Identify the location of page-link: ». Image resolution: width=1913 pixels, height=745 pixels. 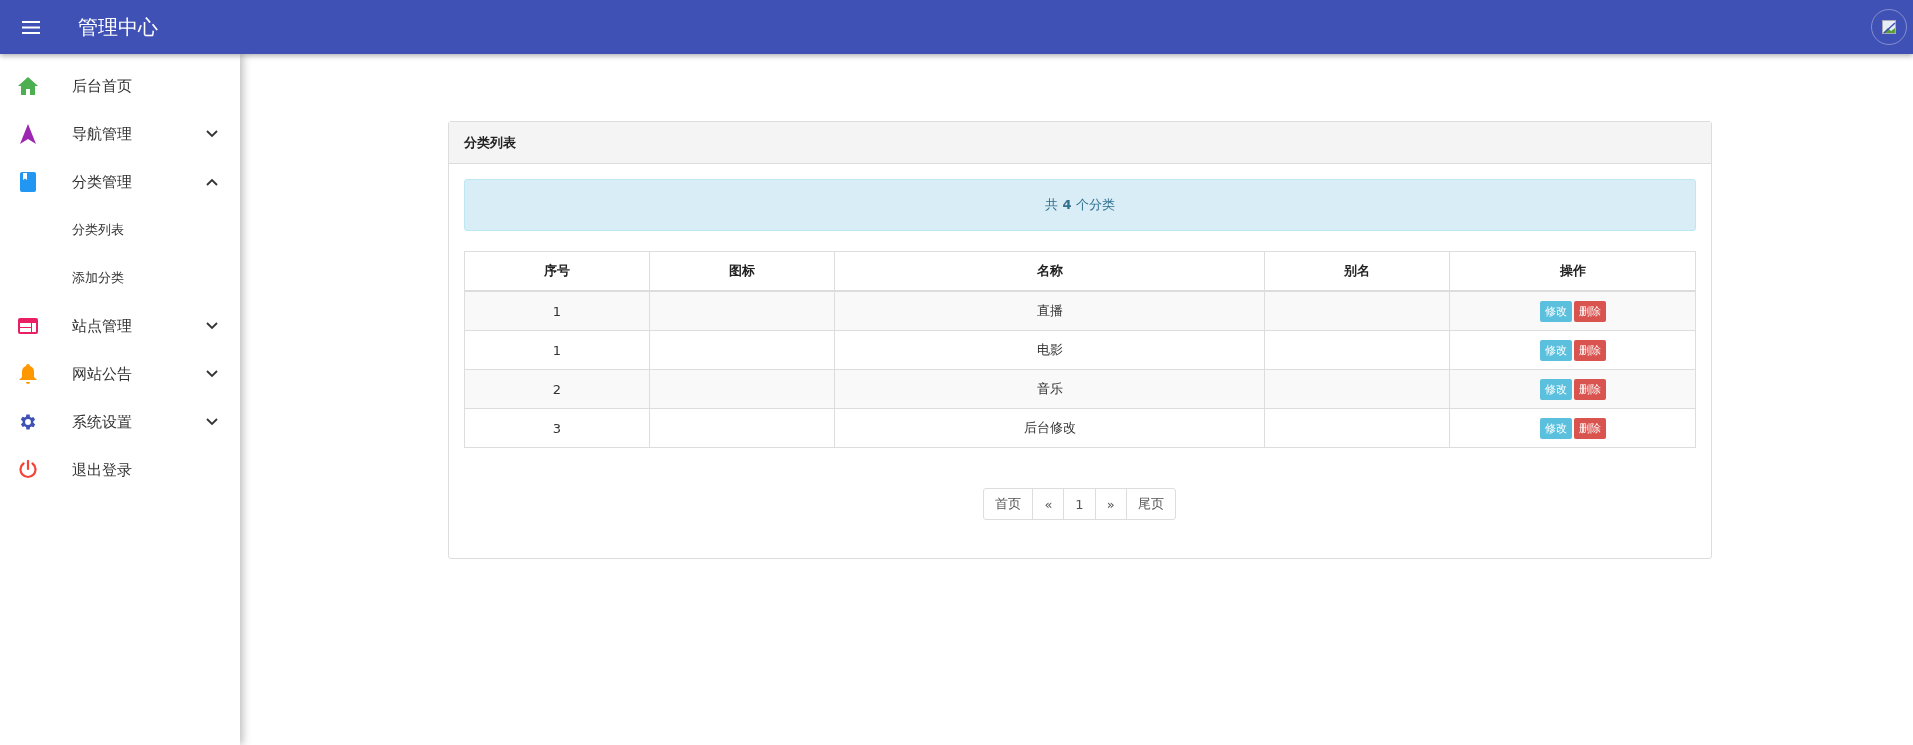
(1110, 504).